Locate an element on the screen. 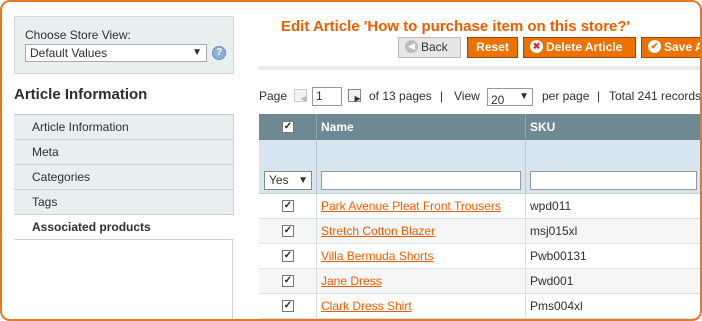 The image size is (702, 321). product-name-link: Clark Dress Shirt is located at coordinates (366, 306).